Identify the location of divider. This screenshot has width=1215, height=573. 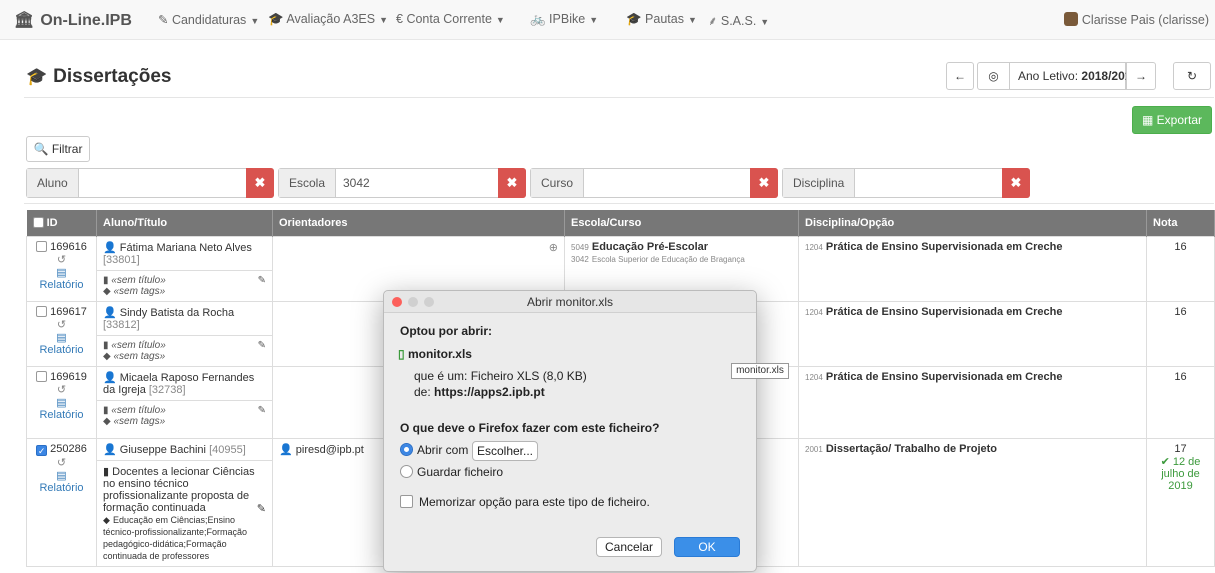
(619, 97).